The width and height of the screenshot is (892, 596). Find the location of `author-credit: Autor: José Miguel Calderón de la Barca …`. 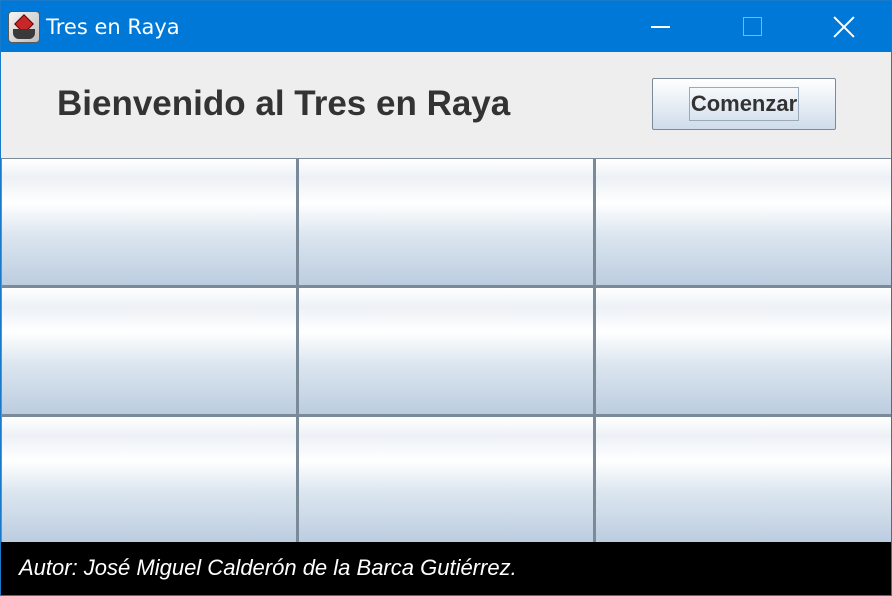

author-credit: Autor: José Miguel Calderón de la Barca … is located at coordinates (268, 567).